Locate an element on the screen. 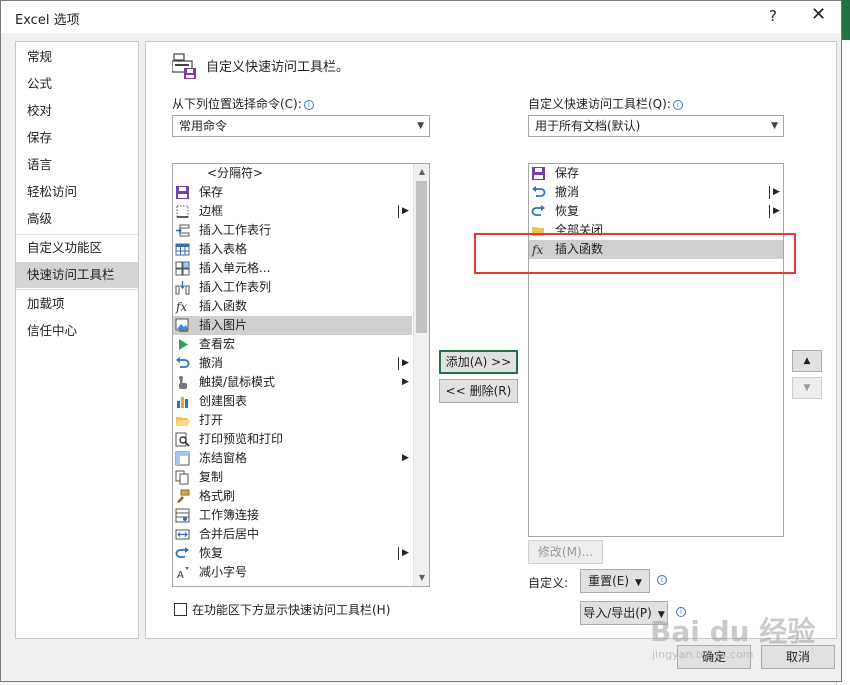  remove-button: << 删除(R) is located at coordinates (478, 391).